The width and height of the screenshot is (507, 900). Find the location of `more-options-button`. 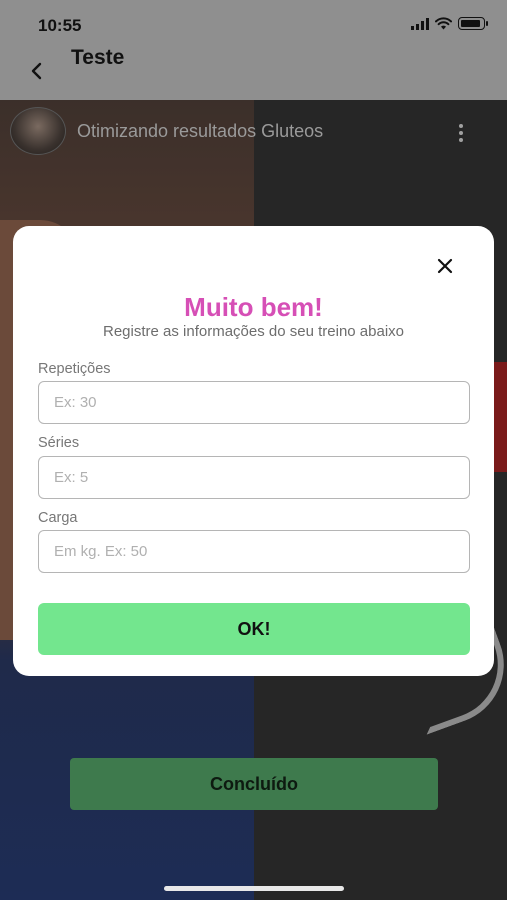

more-options-button is located at coordinates (461, 133).